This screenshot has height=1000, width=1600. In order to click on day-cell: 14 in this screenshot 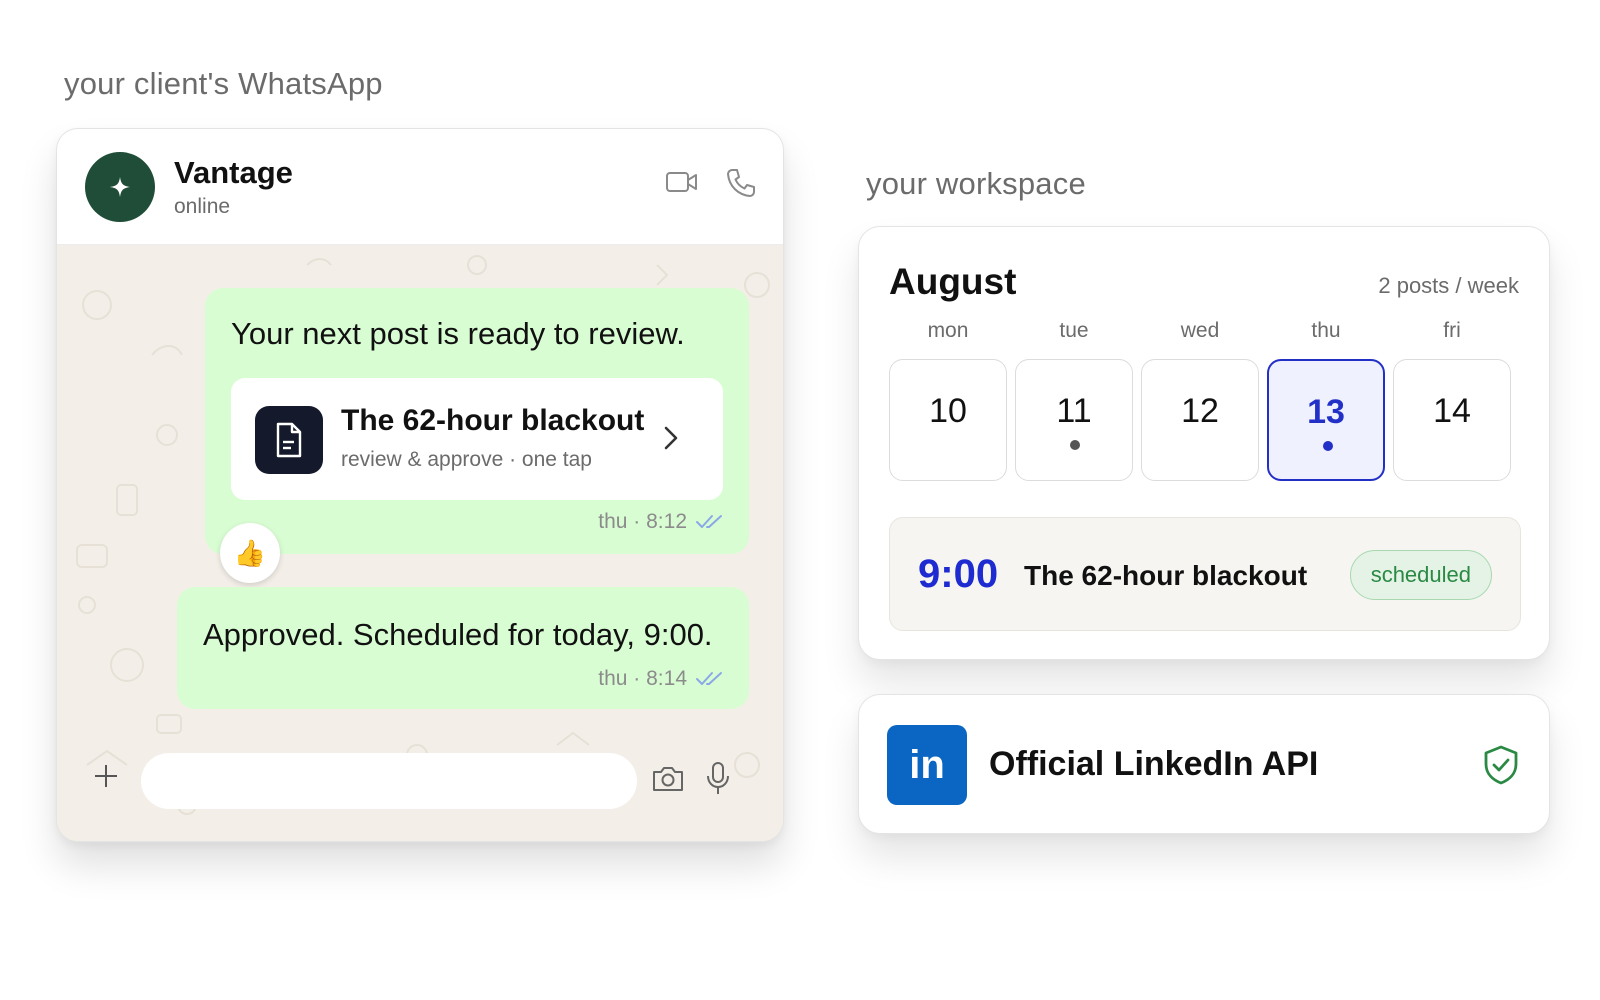, I will do `click(1452, 420)`.